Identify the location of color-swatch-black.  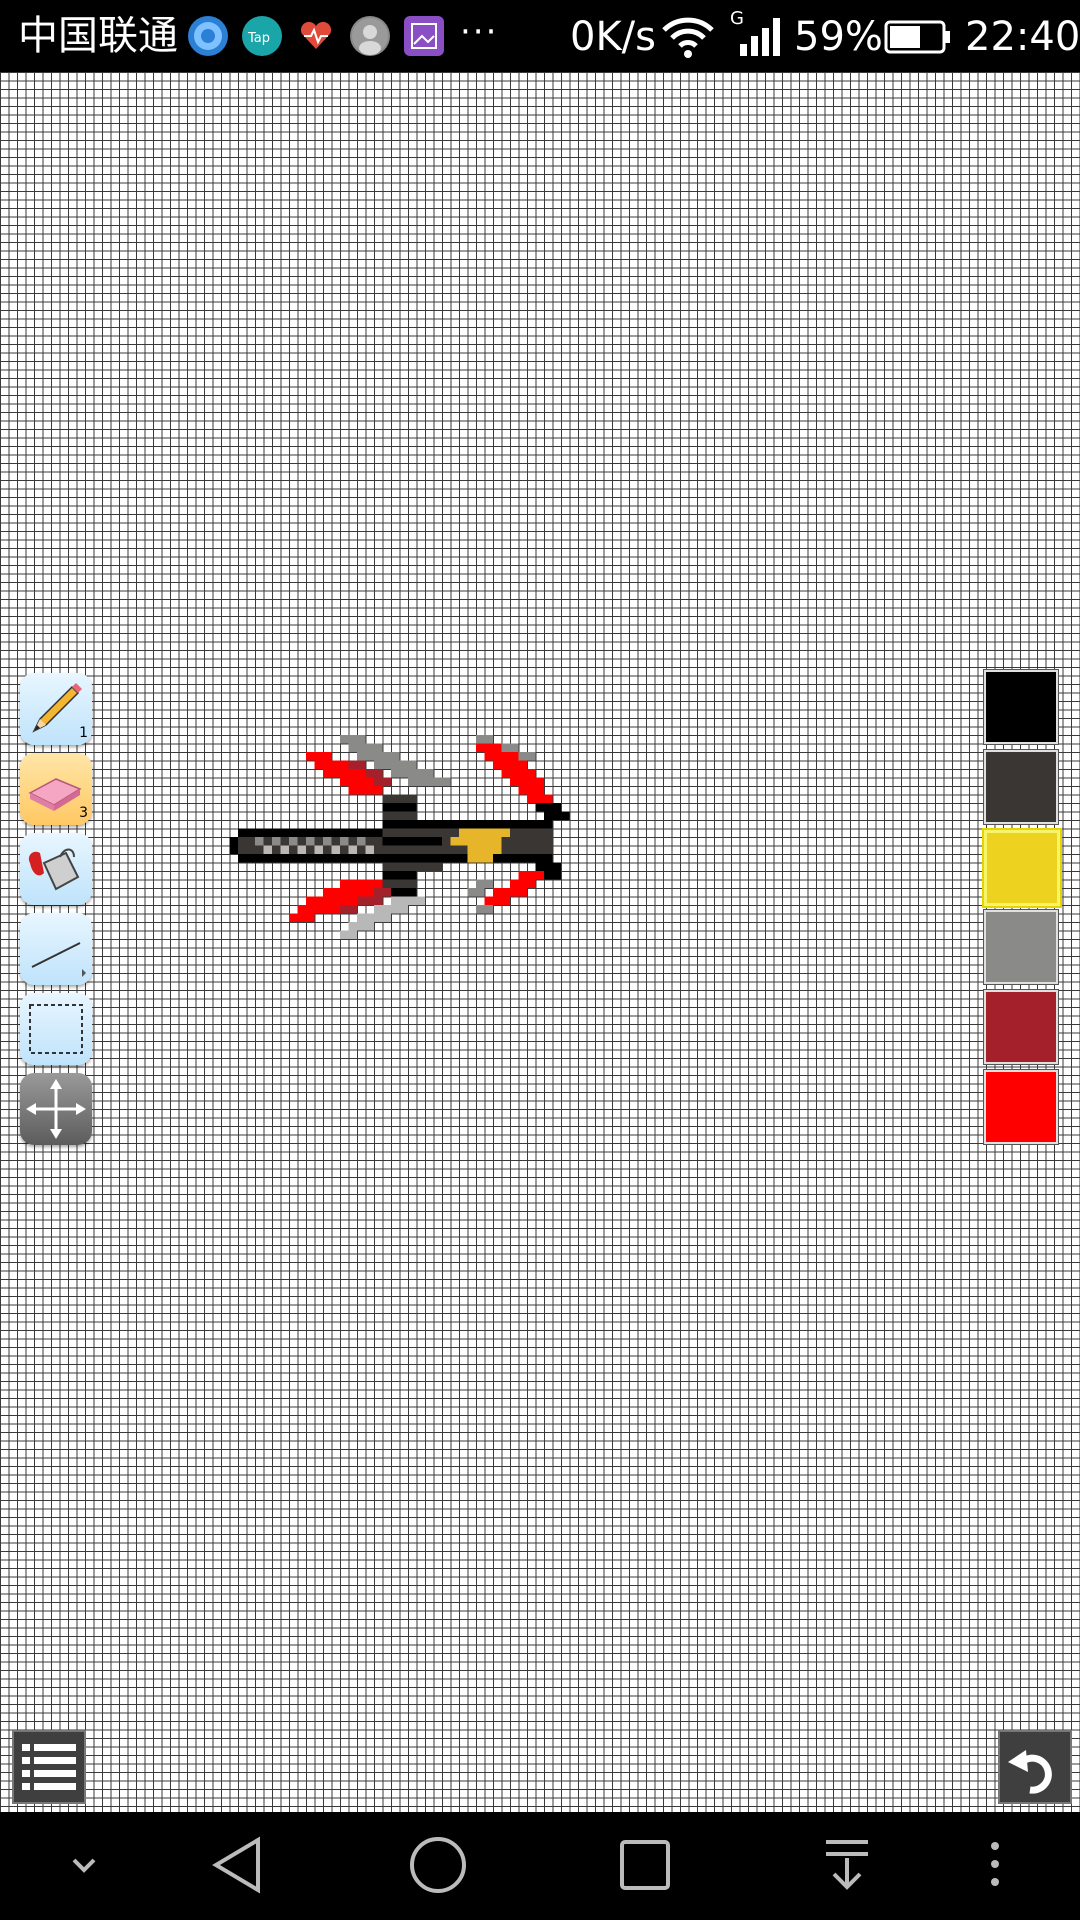
(1021, 707).